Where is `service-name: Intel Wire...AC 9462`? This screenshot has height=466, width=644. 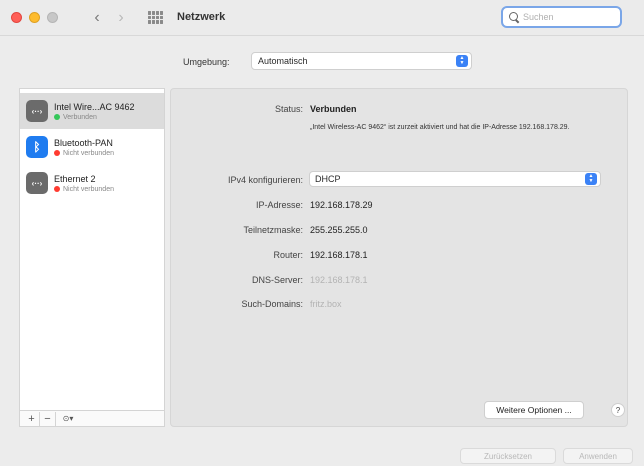 service-name: Intel Wire...AC 9462 is located at coordinates (94, 106).